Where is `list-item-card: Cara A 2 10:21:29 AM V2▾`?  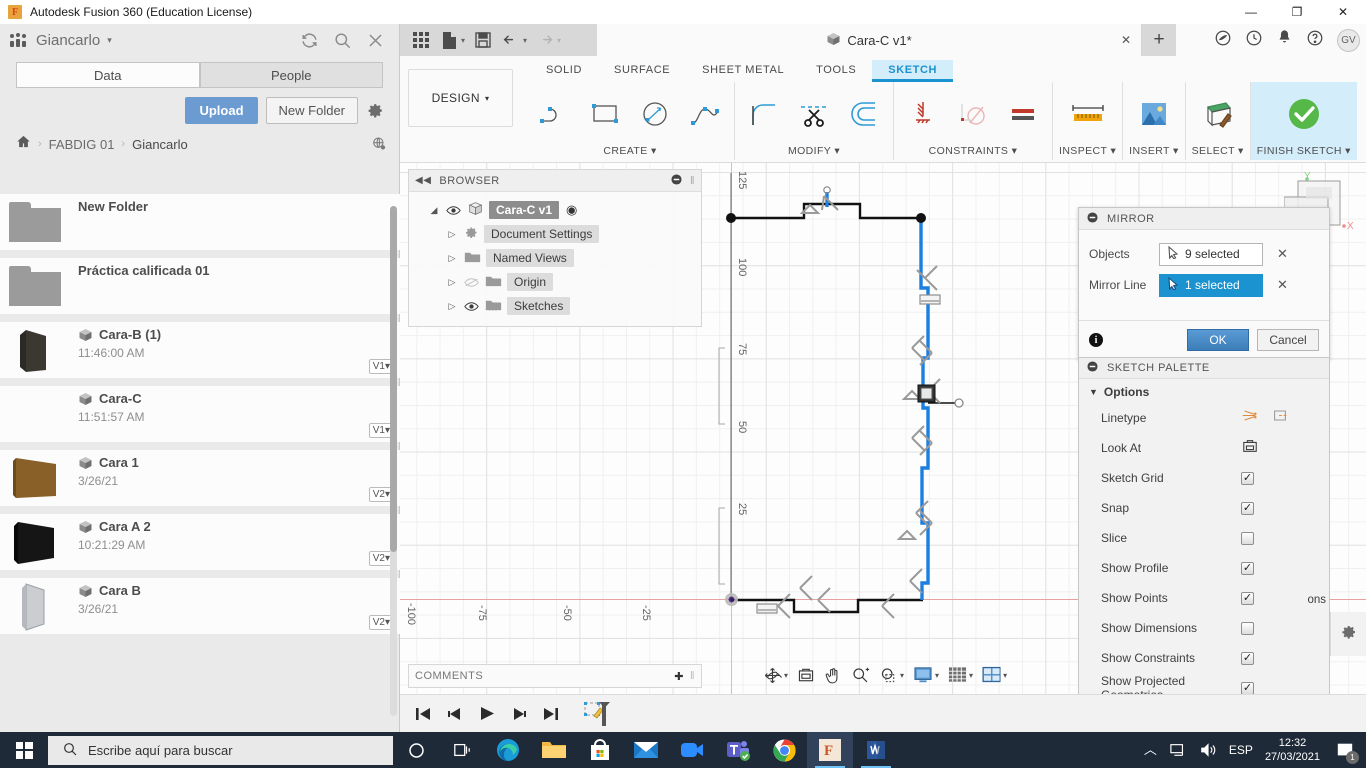 list-item-card: Cara A 2 10:21:29 AM V2▾ is located at coordinates (235, 542).